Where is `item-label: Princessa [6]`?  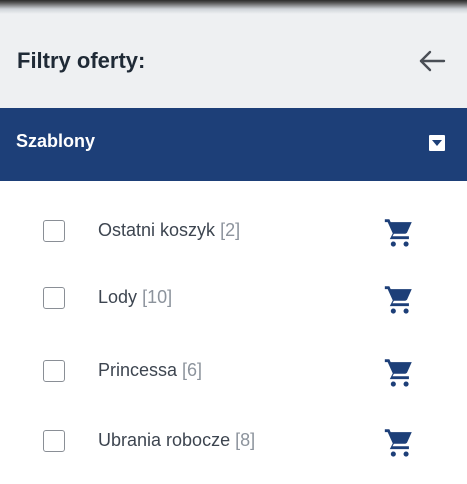
item-label: Princessa [6] is located at coordinates (150, 370).